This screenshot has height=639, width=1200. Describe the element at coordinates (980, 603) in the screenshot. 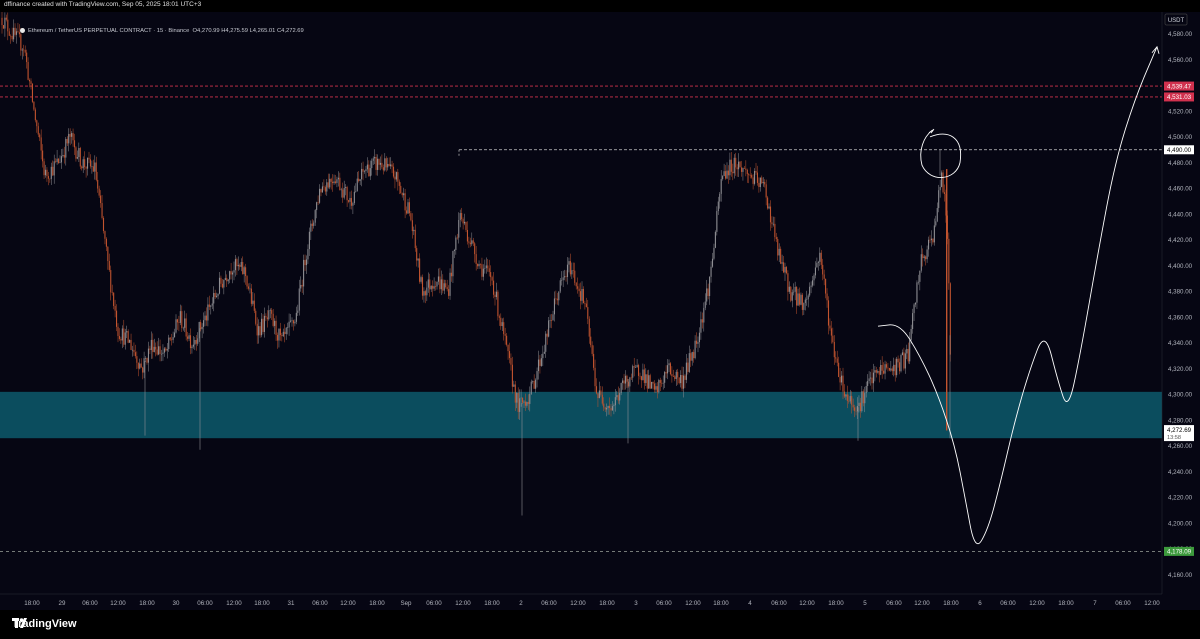

I see `time-tick-label: 6` at that location.